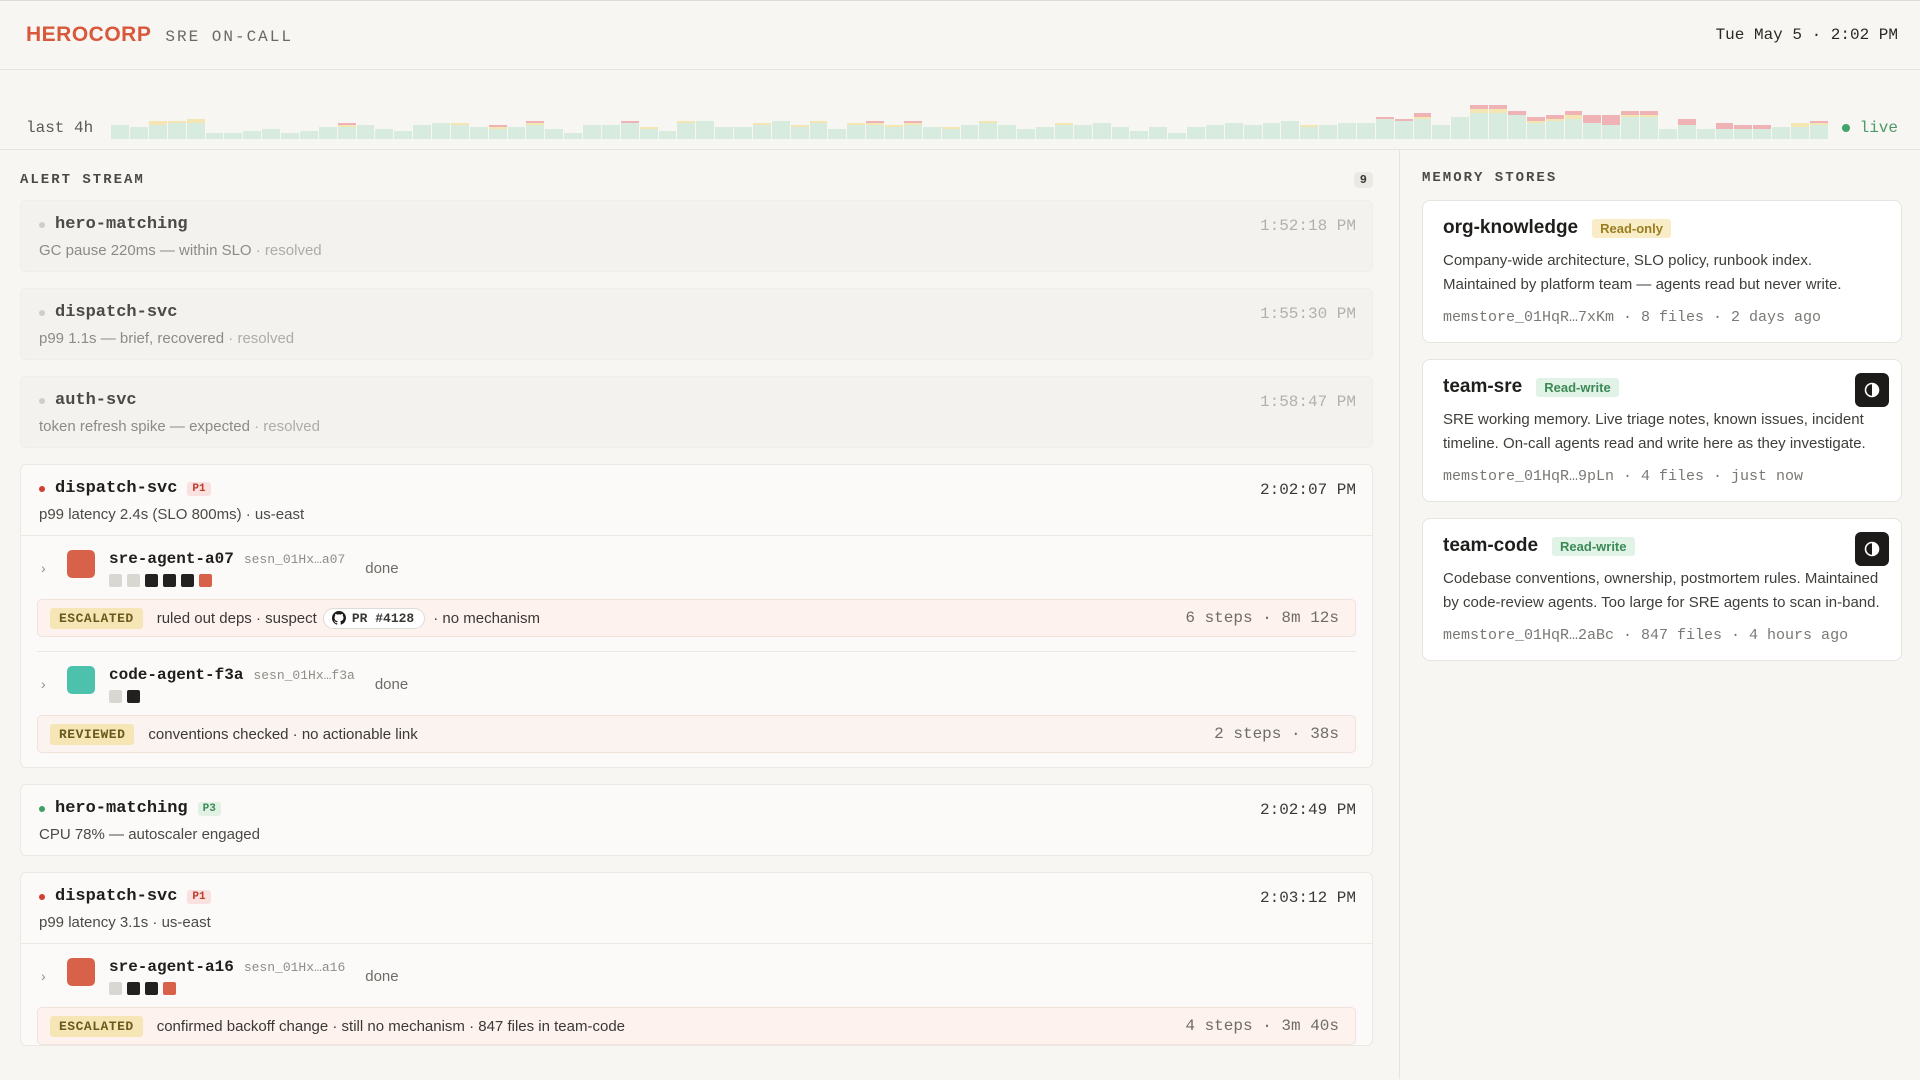 Image resolution: width=1920 pixels, height=1080 pixels. What do you see at coordinates (116, 312) in the screenshot?
I see `alert-service: dispatch-svc` at bounding box center [116, 312].